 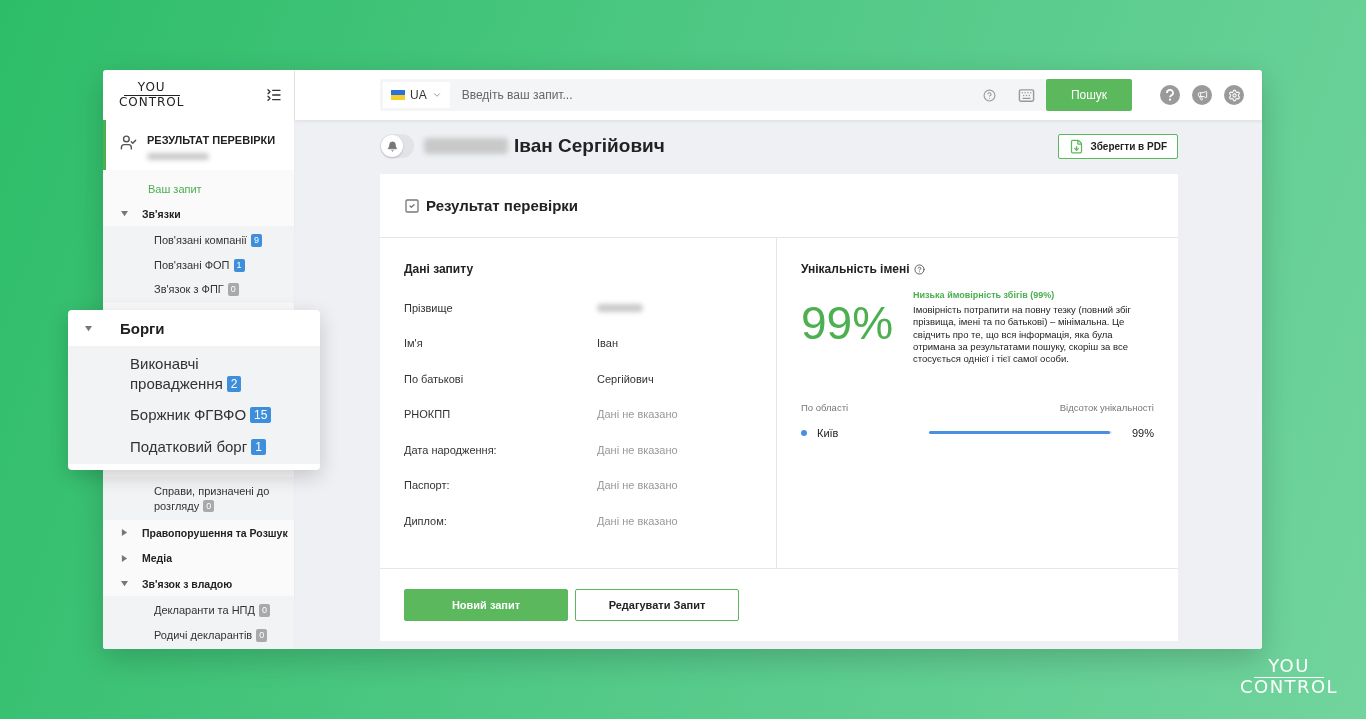 I want to click on field-label: Паспорт:, so click(x=427, y=485).